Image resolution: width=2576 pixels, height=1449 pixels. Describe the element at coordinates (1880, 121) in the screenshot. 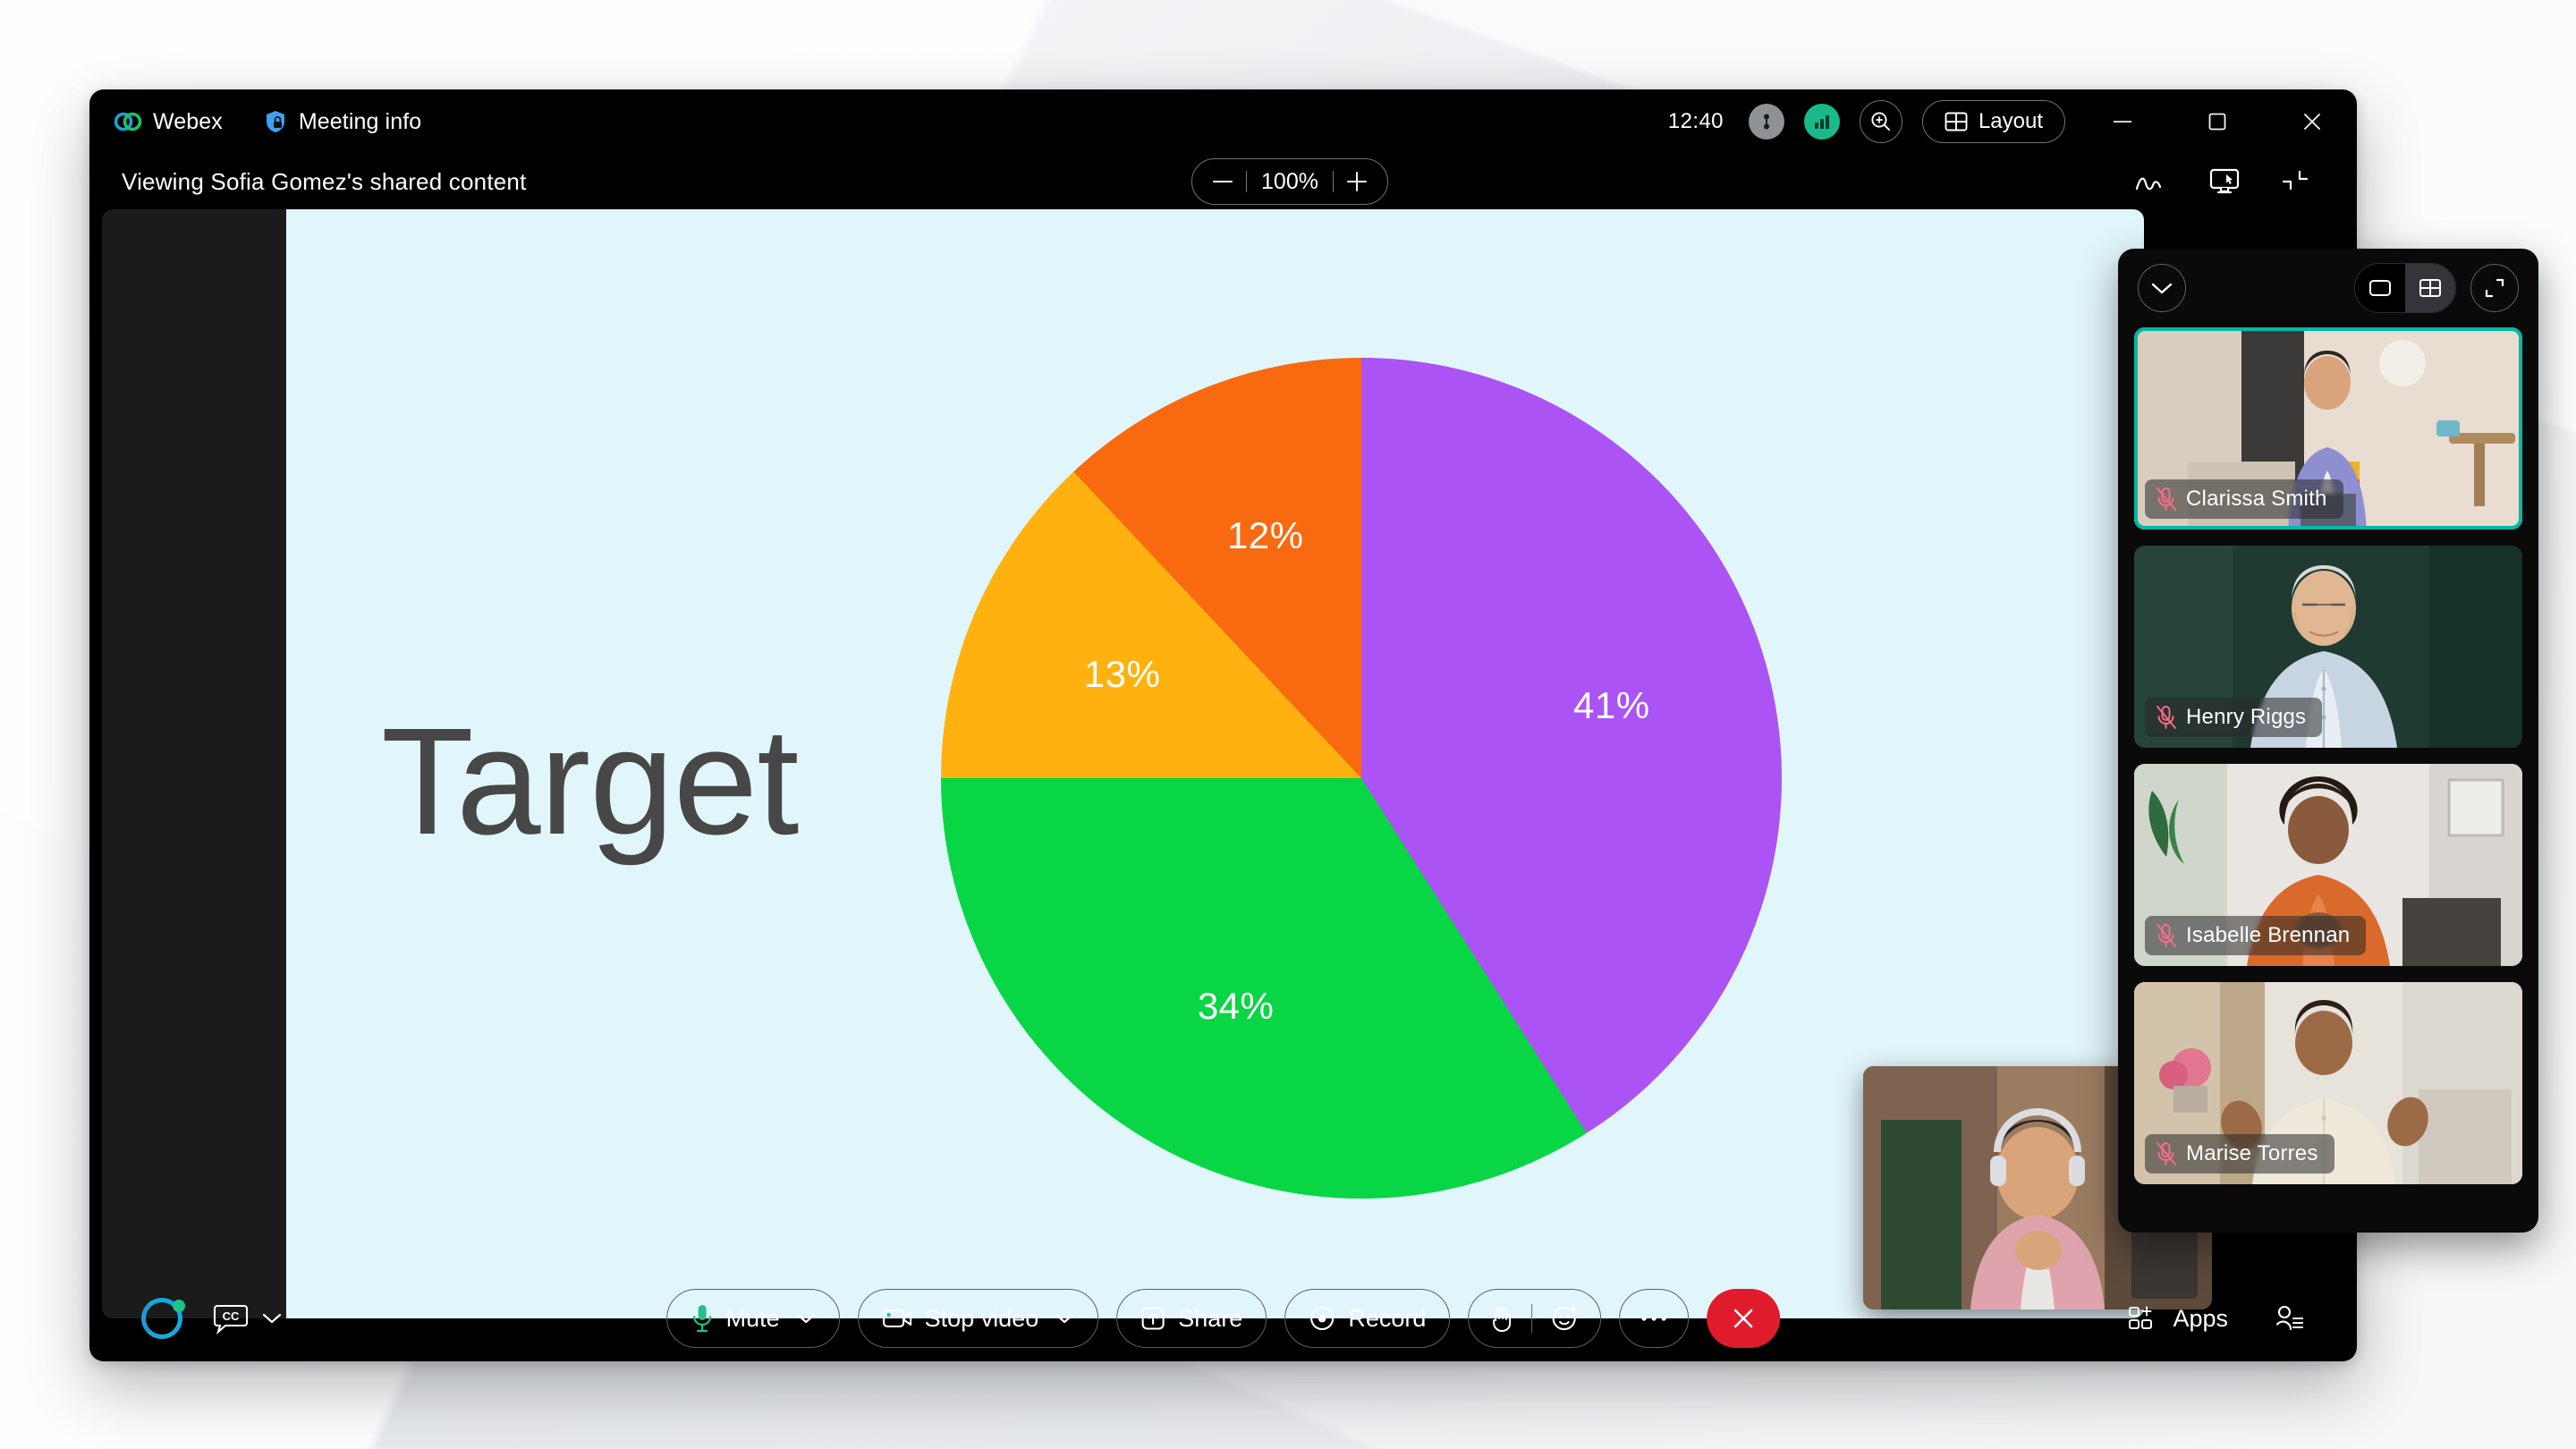

I see `zoom-search-icon` at that location.